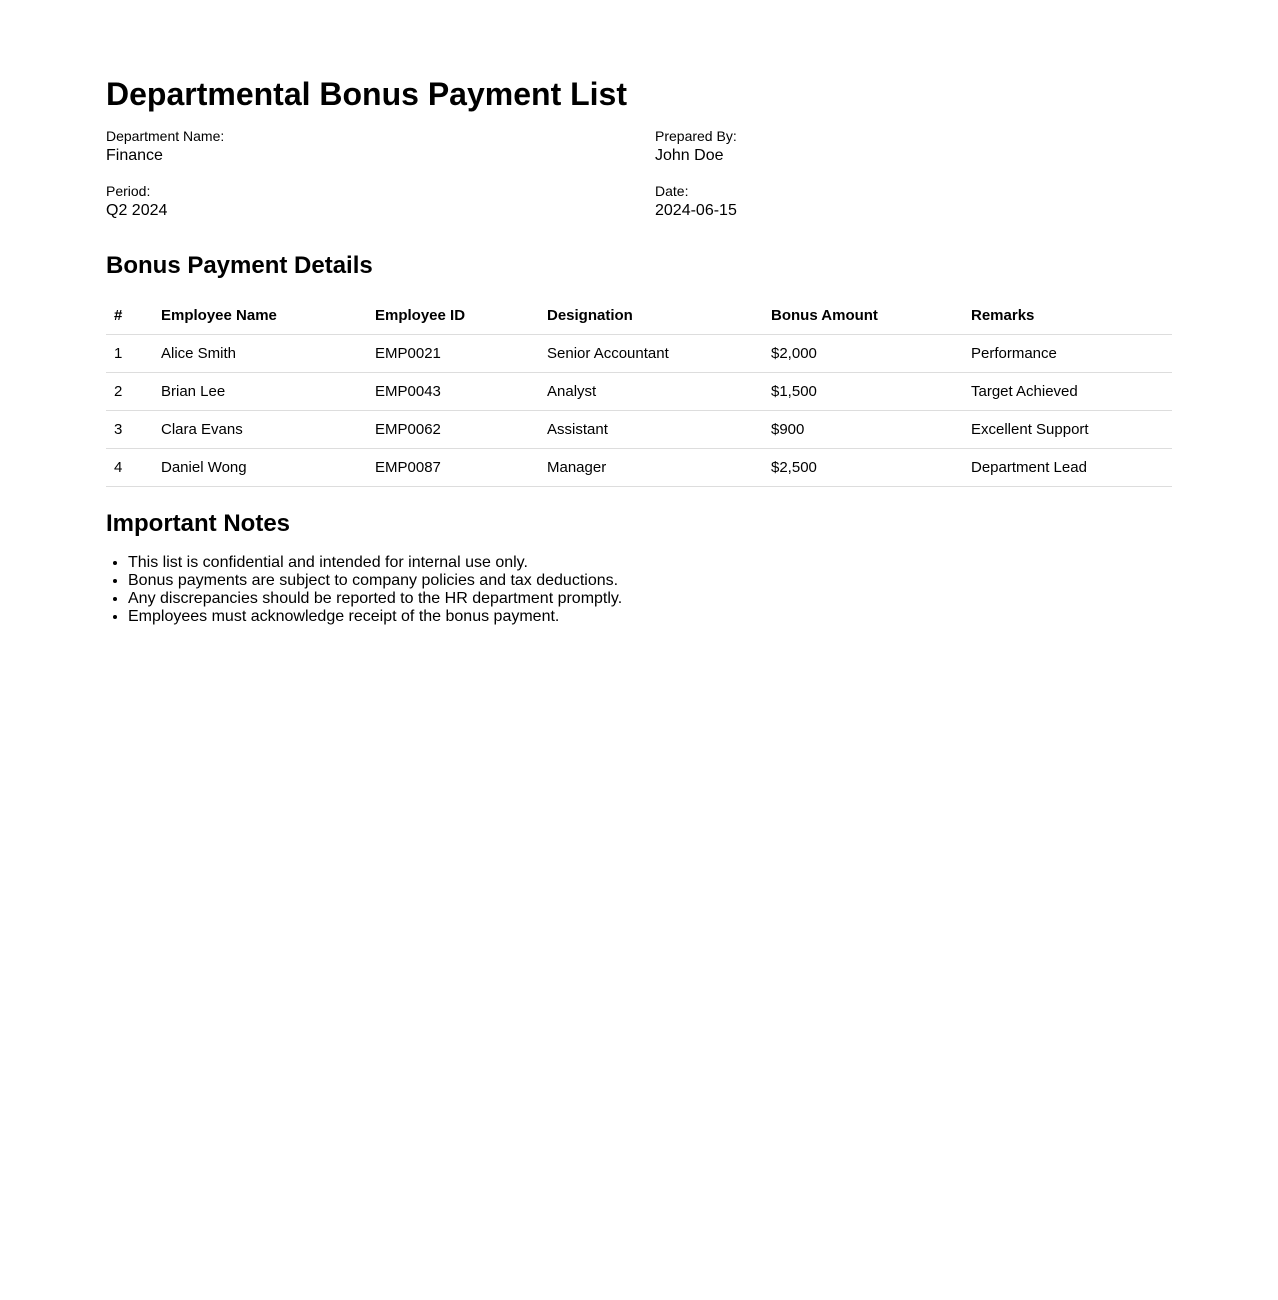  What do you see at coordinates (366, 202) in the screenshot?
I see `meta-period: Period: Q2 2024` at bounding box center [366, 202].